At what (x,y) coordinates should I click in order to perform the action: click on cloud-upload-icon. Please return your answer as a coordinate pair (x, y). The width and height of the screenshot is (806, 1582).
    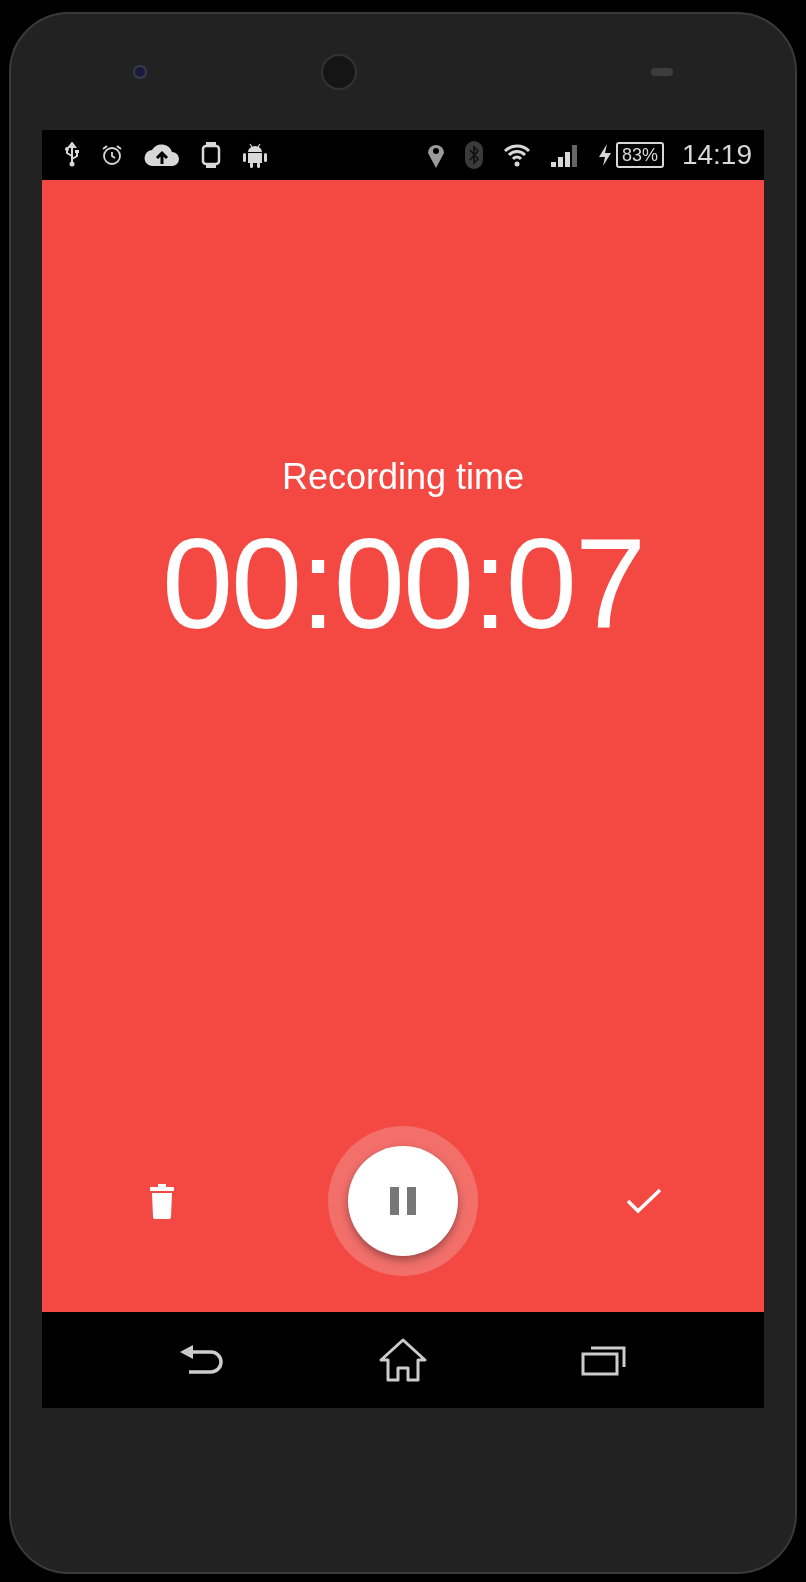
    Looking at the image, I should click on (162, 155).